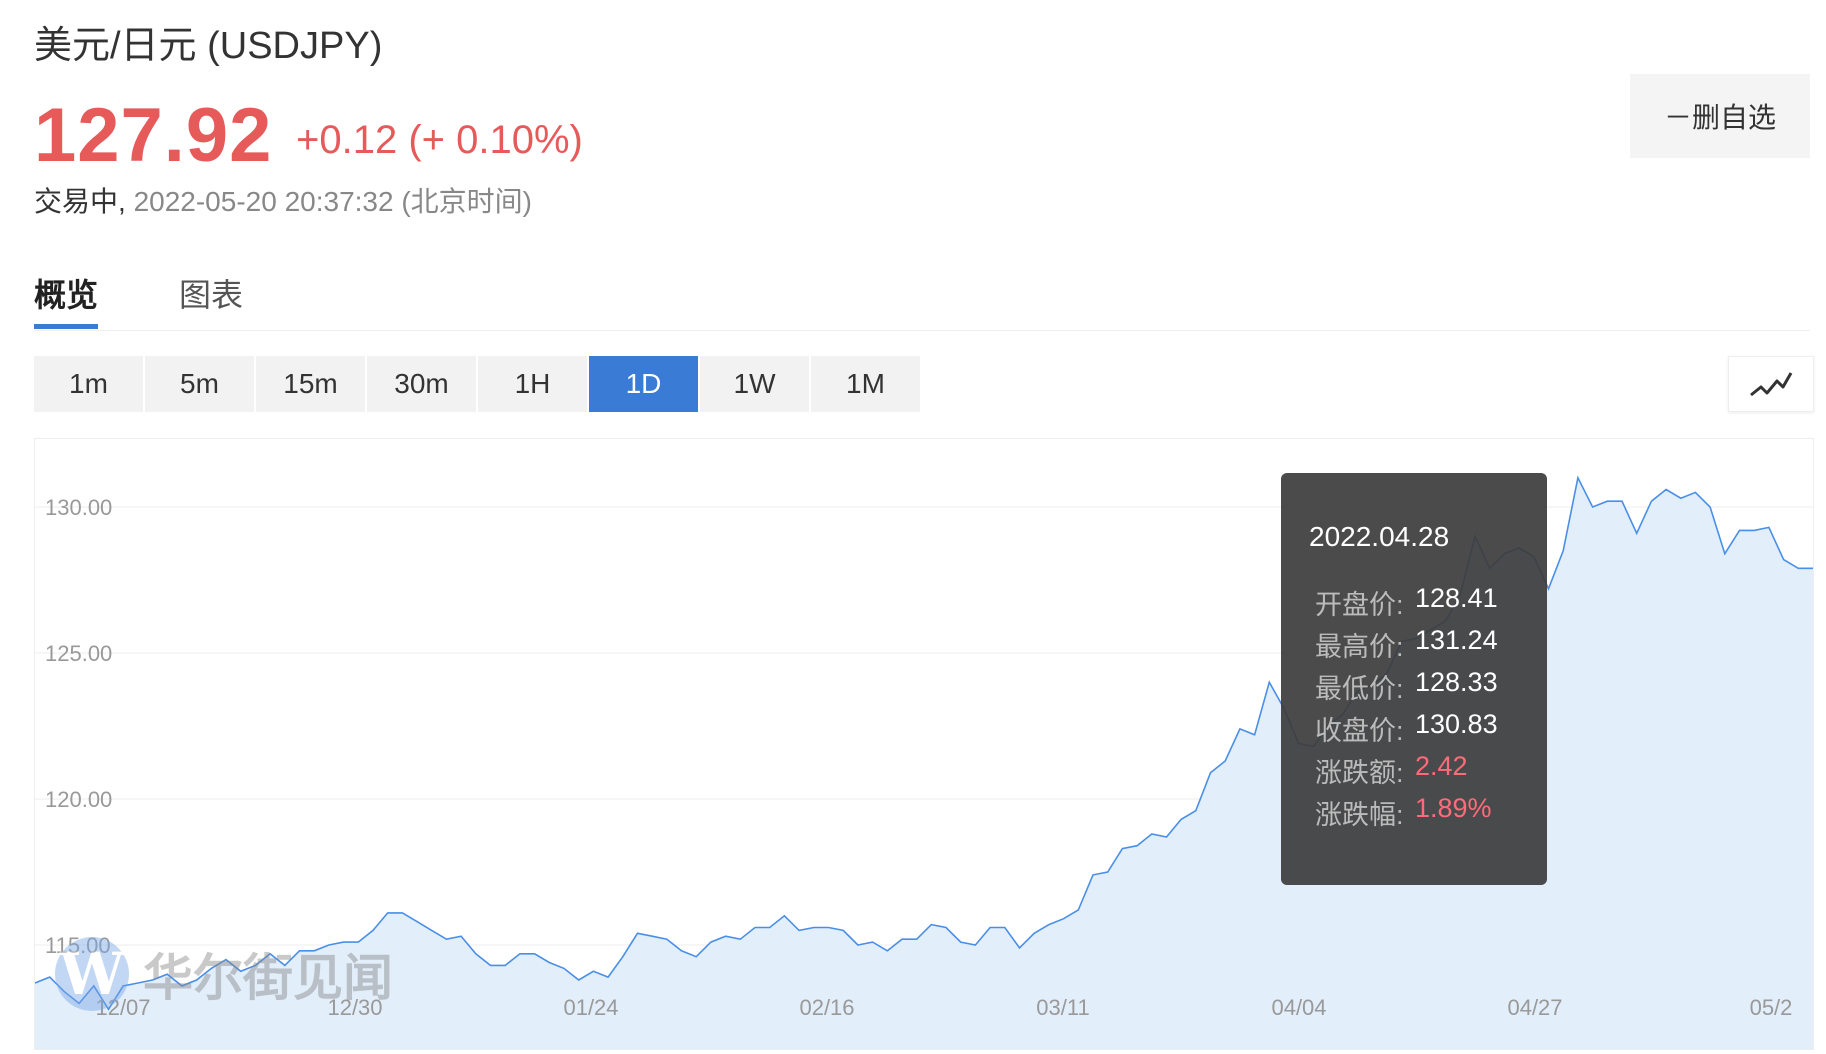  What do you see at coordinates (1456, 640) in the screenshot?
I see `tooltip-value: 131.24` at bounding box center [1456, 640].